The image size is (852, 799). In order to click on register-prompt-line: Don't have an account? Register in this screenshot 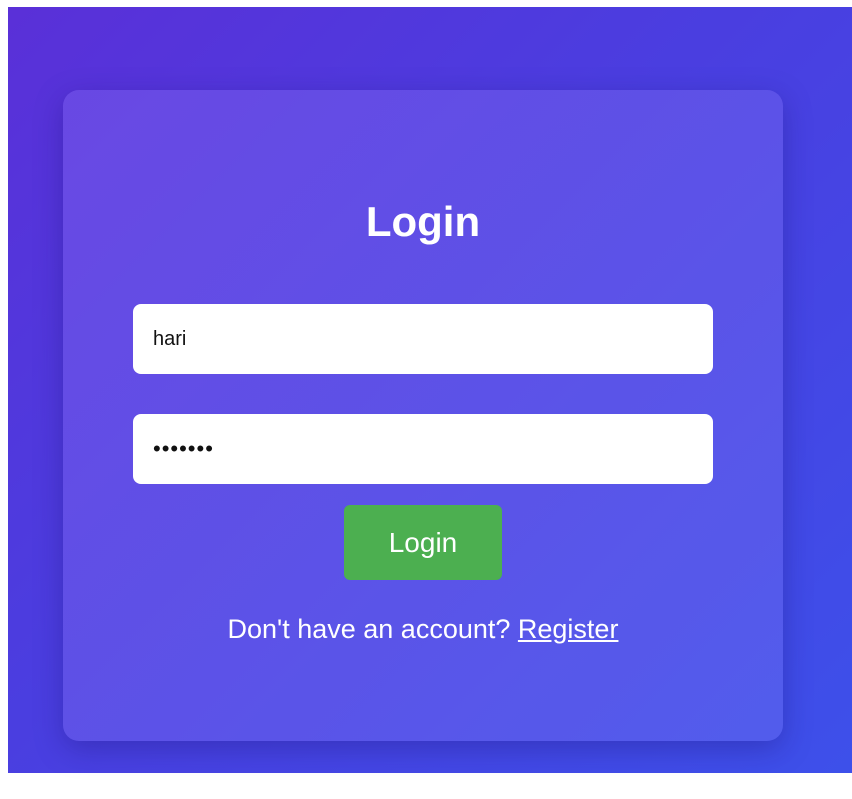, I will do `click(423, 629)`.